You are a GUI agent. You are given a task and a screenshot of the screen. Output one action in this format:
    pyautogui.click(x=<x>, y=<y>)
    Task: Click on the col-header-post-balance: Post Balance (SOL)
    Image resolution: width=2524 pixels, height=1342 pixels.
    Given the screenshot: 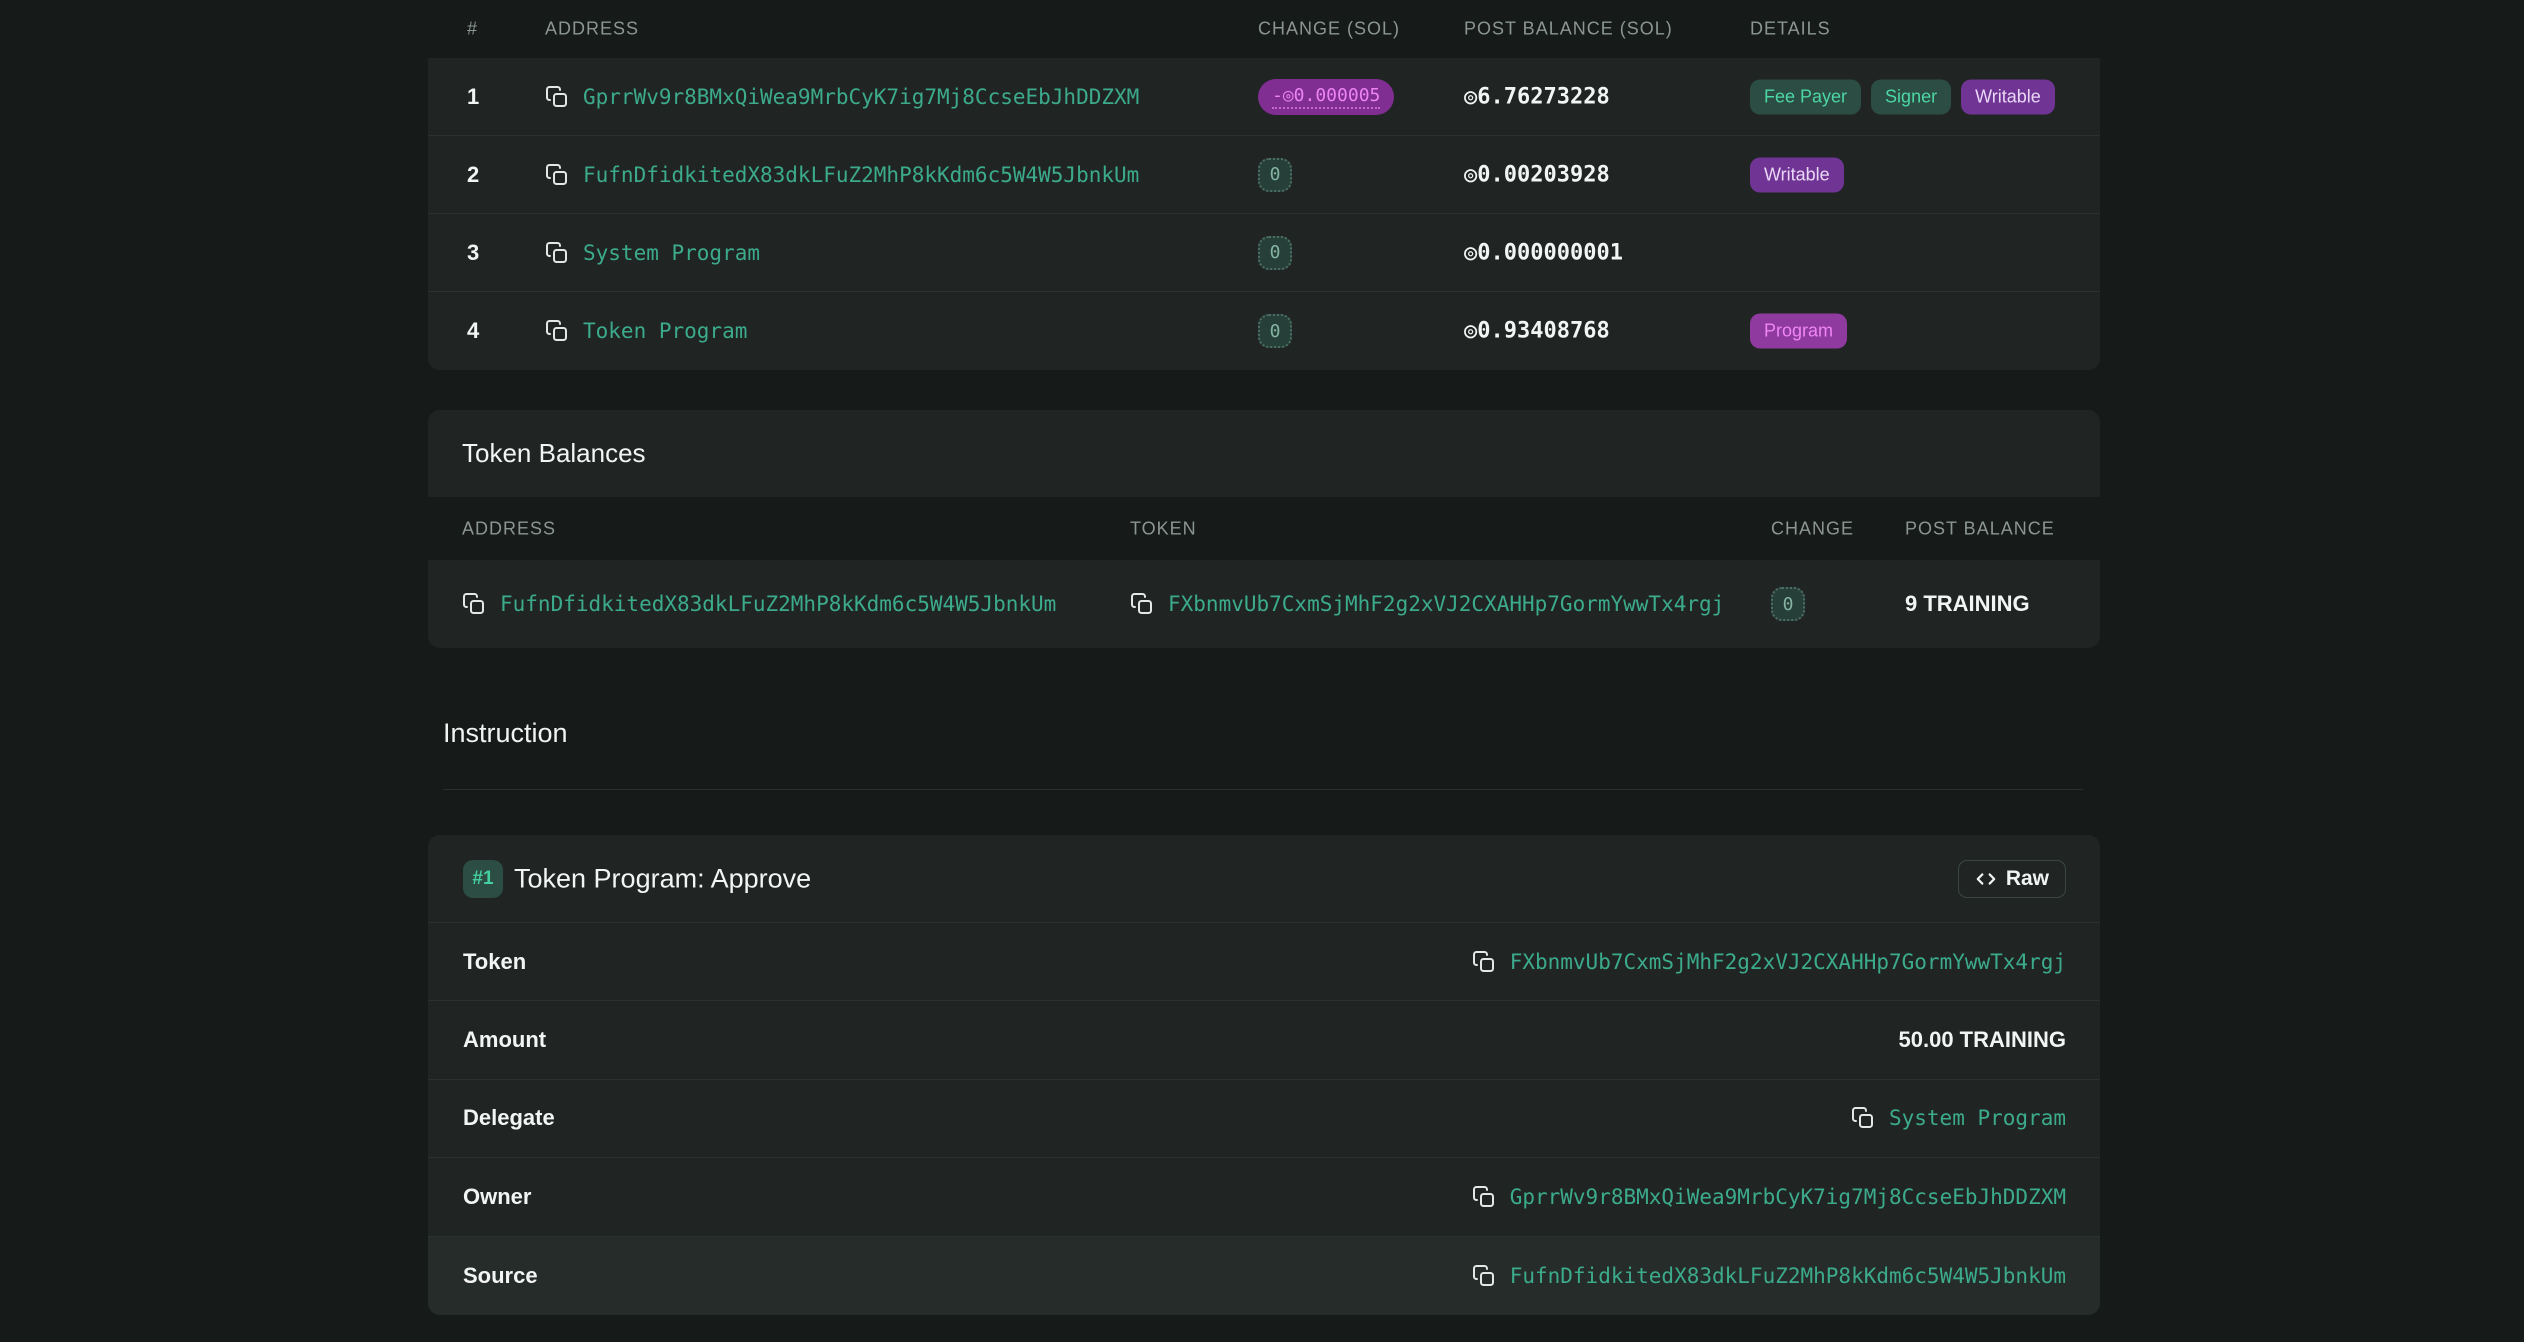 What is the action you would take?
    pyautogui.click(x=1568, y=28)
    